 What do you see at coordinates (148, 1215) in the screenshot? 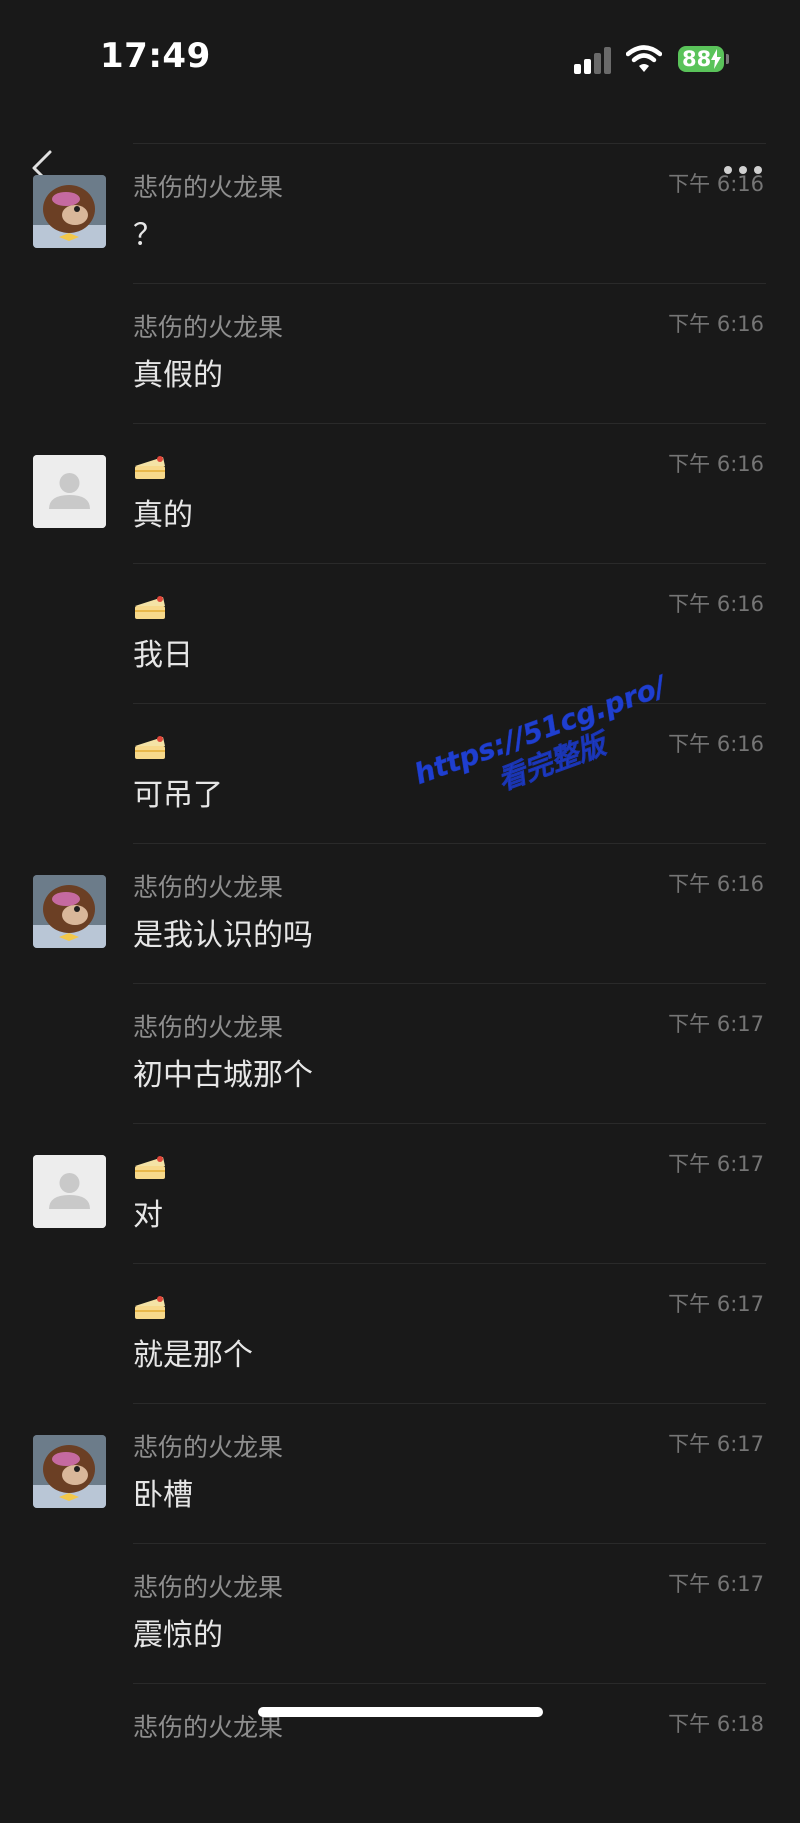
I see `message-text: 对` at bounding box center [148, 1215].